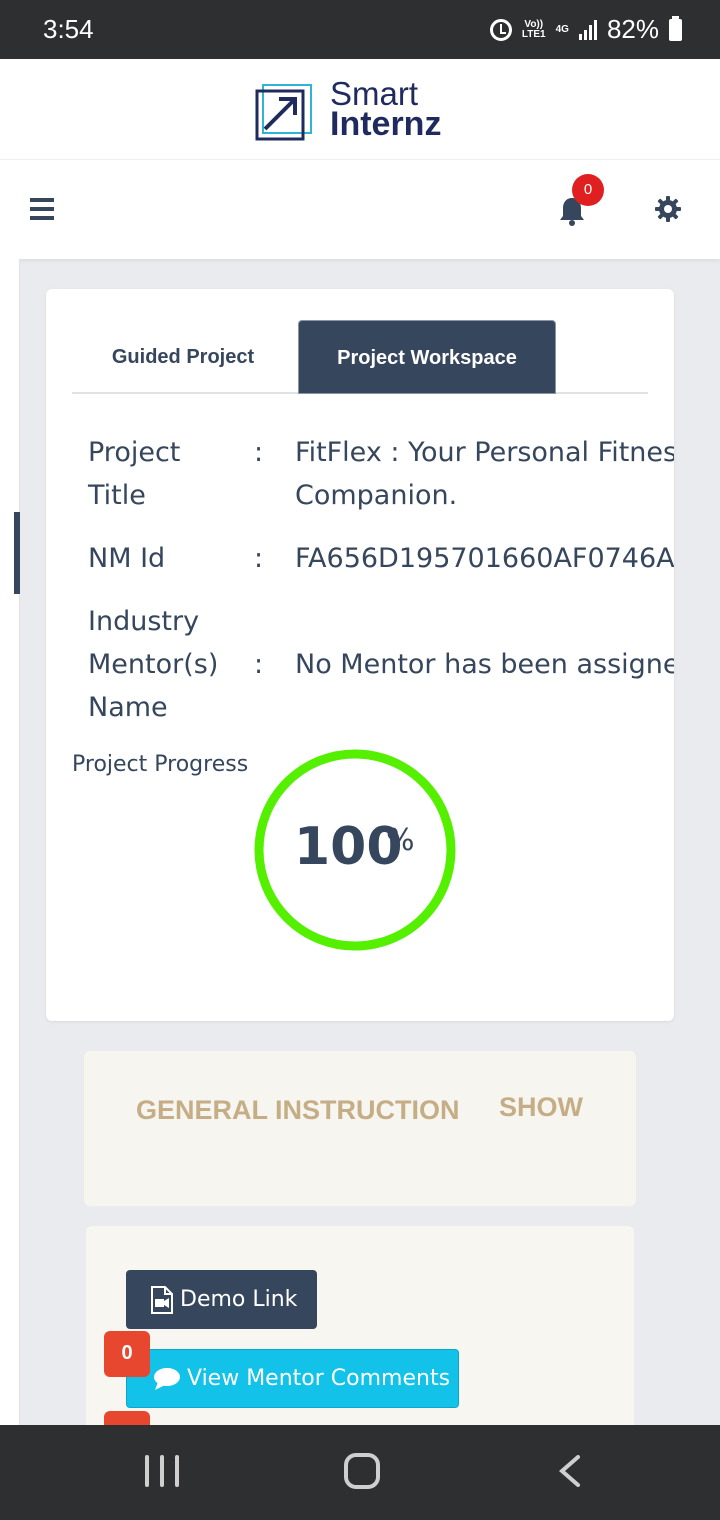  What do you see at coordinates (541, 1107) in the screenshot?
I see `show-instructions-button: SHOW` at bounding box center [541, 1107].